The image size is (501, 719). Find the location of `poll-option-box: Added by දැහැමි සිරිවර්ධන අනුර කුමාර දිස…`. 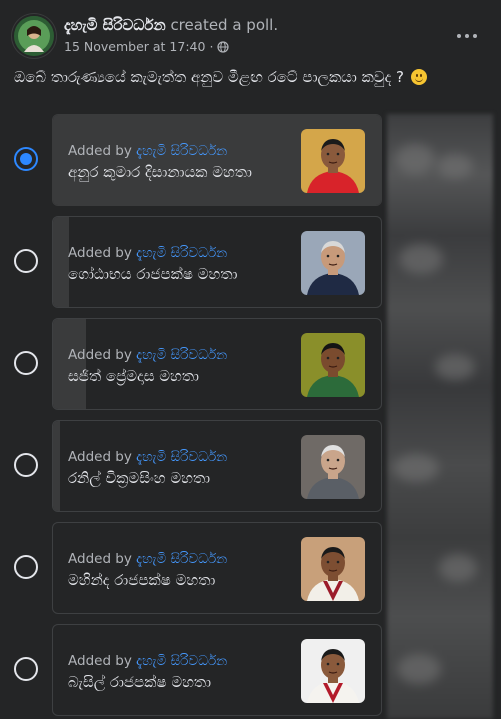

poll-option-box: Added by දැහැමි සිරිවර්ධන අනුර කුමාර දිස… is located at coordinates (217, 160).